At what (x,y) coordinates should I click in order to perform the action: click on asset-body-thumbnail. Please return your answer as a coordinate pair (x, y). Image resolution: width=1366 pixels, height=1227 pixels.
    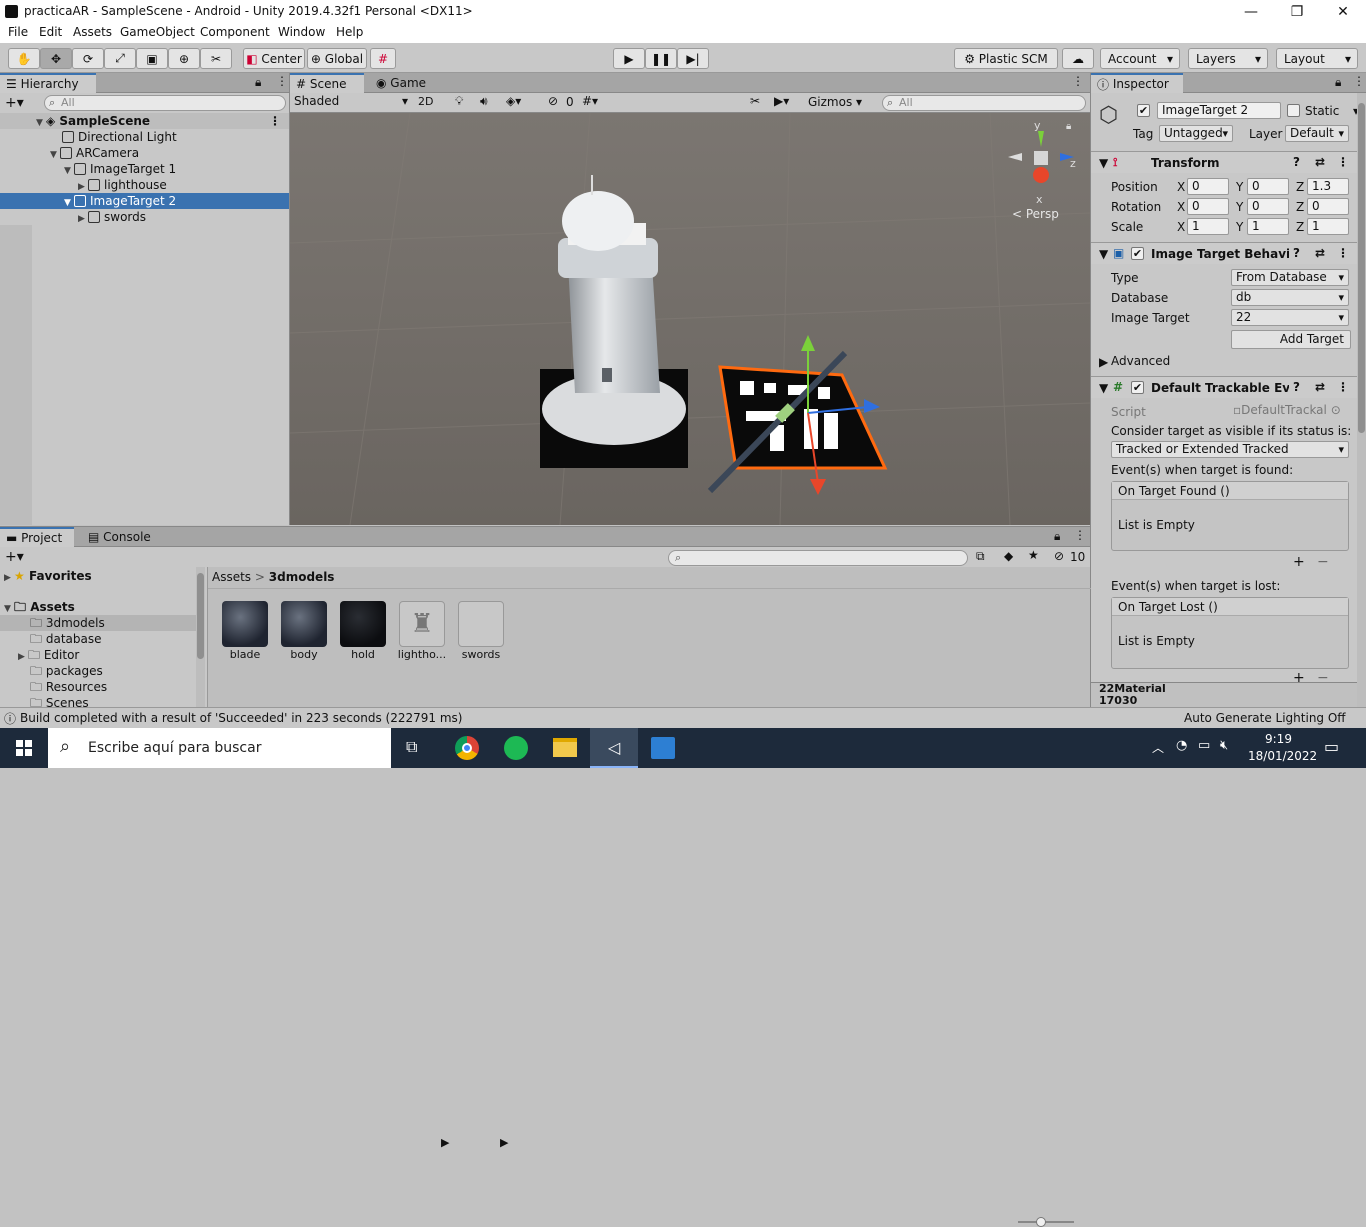
    Looking at the image, I should click on (304, 624).